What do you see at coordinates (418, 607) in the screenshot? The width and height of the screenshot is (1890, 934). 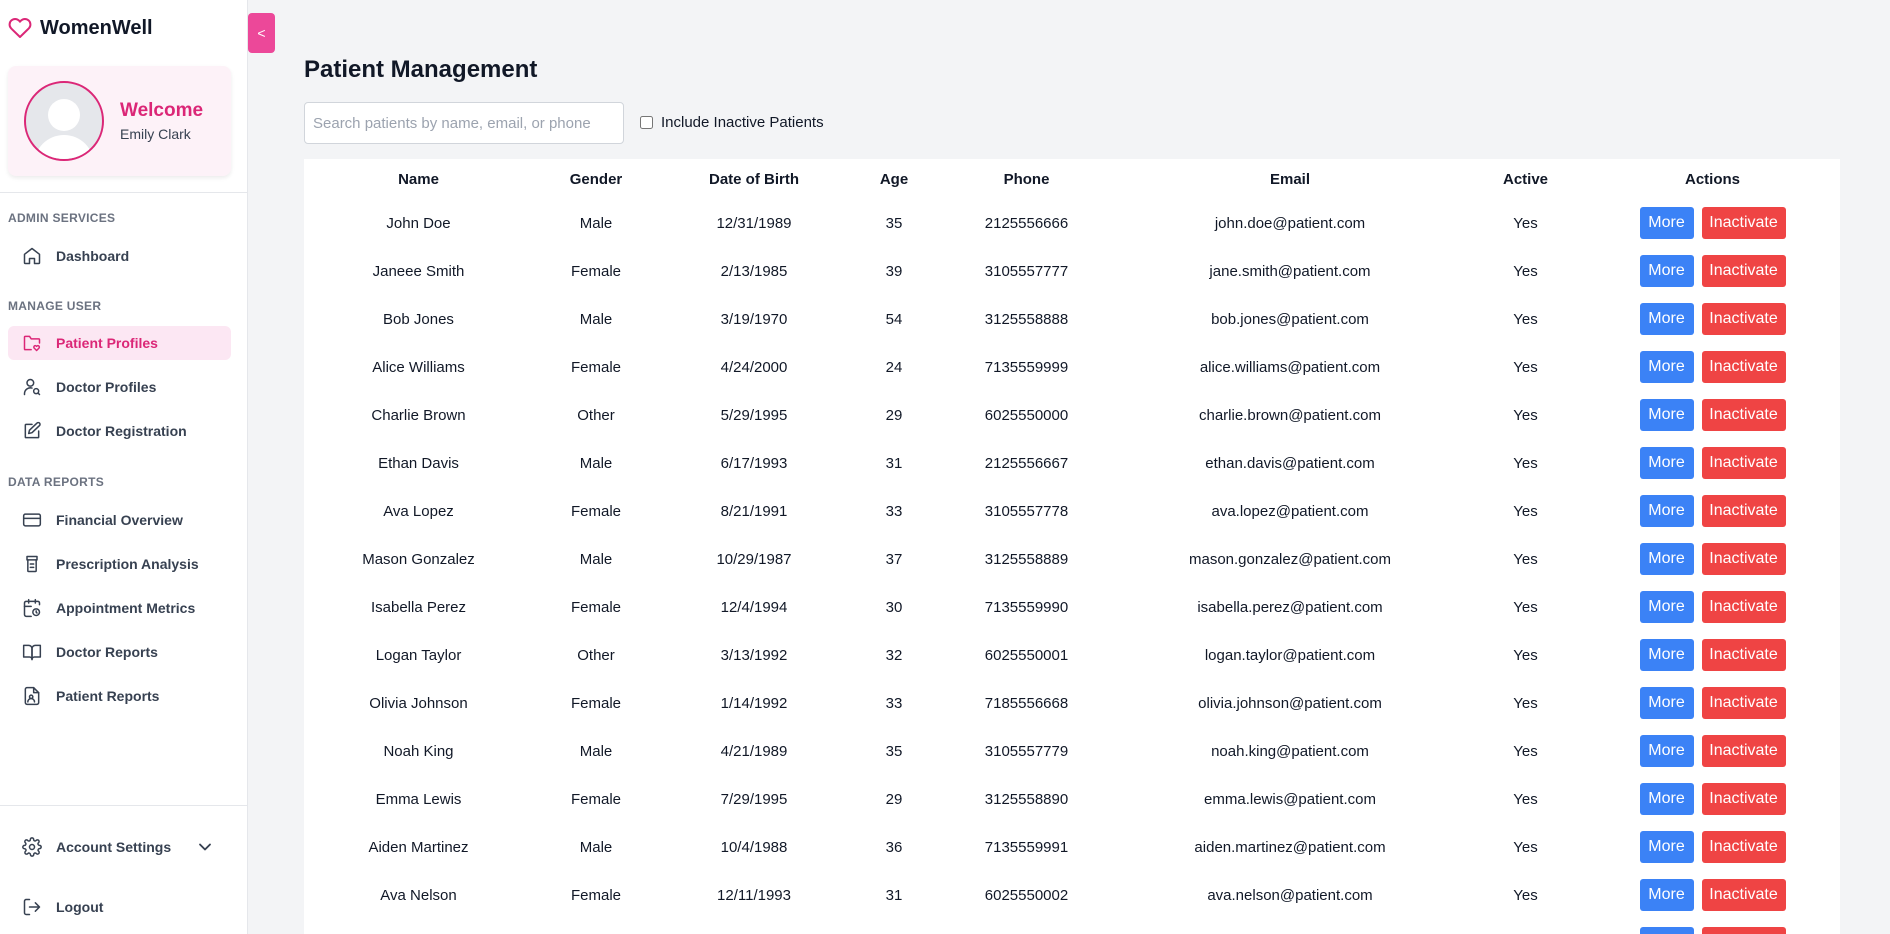 I see `cell-name: Isabella Perez` at bounding box center [418, 607].